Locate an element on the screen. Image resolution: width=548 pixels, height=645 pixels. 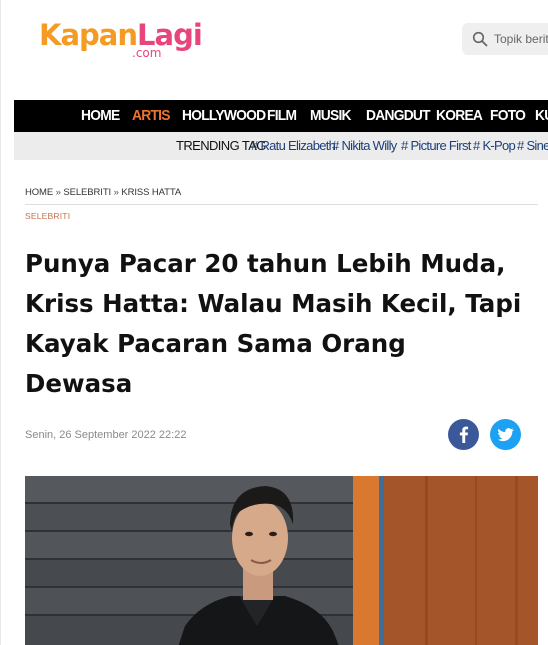
breadcrumb: HOME » SELEBRITI » KRISS HATTA is located at coordinates (103, 192).